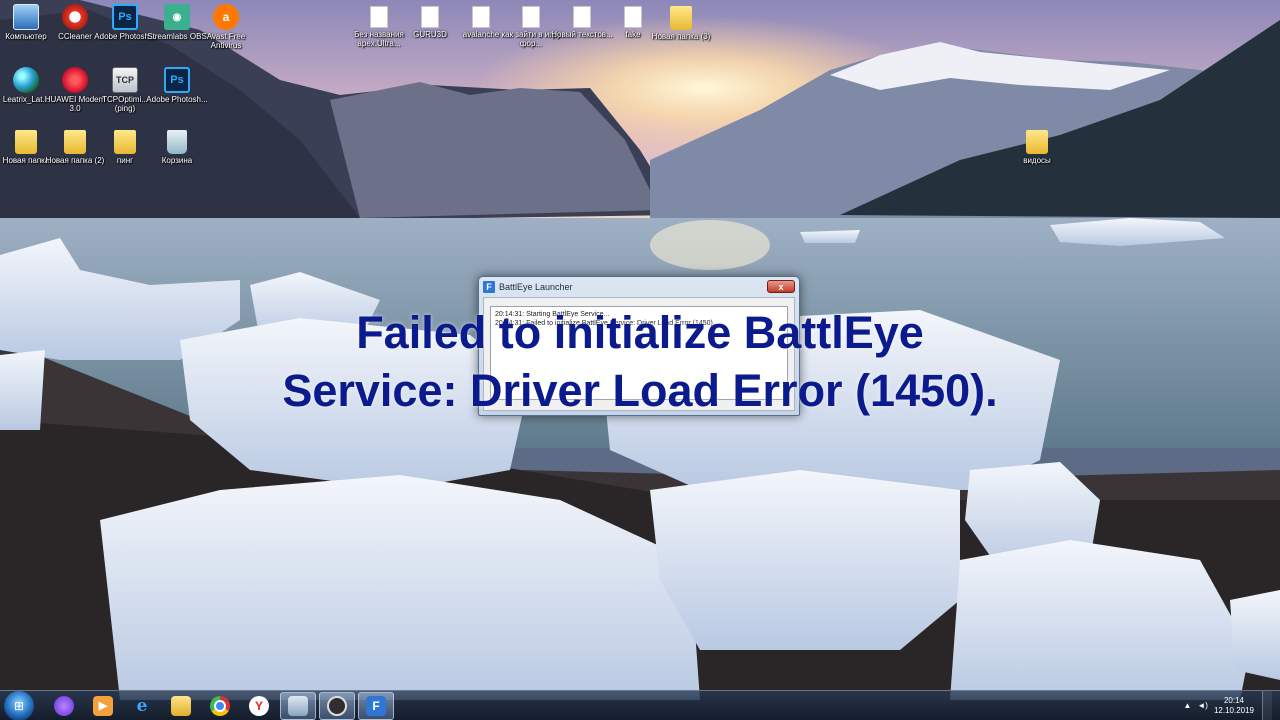  I want to click on media-player-icon: ▶, so click(103, 705).